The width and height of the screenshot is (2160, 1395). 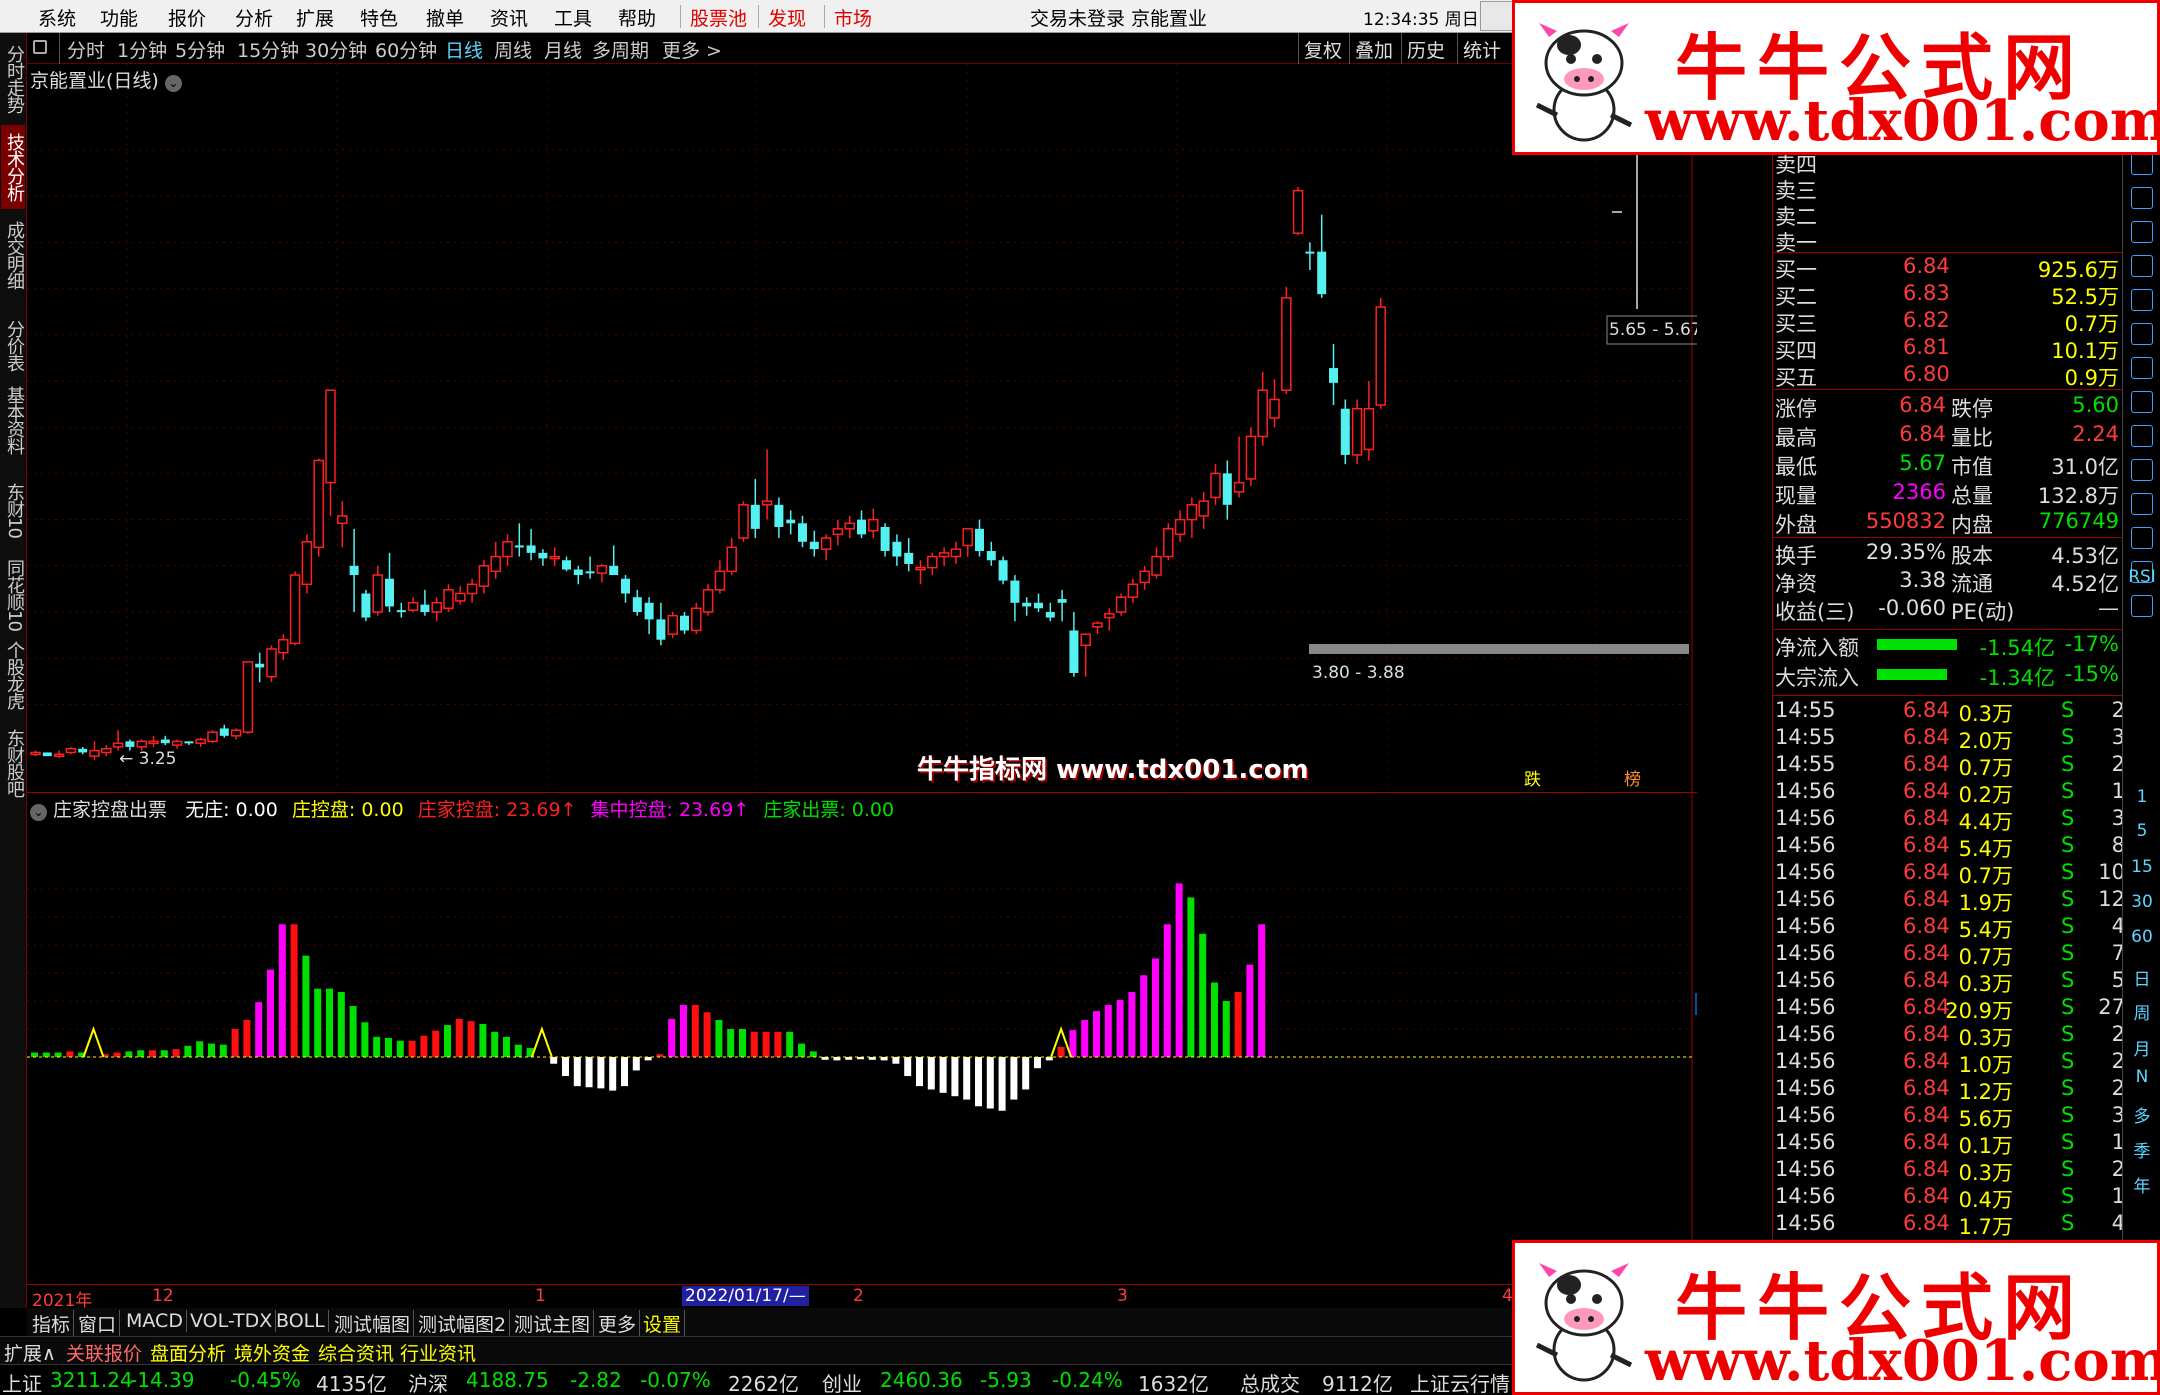 What do you see at coordinates (268, 49) in the screenshot?
I see `period-tab: 15分钟` at bounding box center [268, 49].